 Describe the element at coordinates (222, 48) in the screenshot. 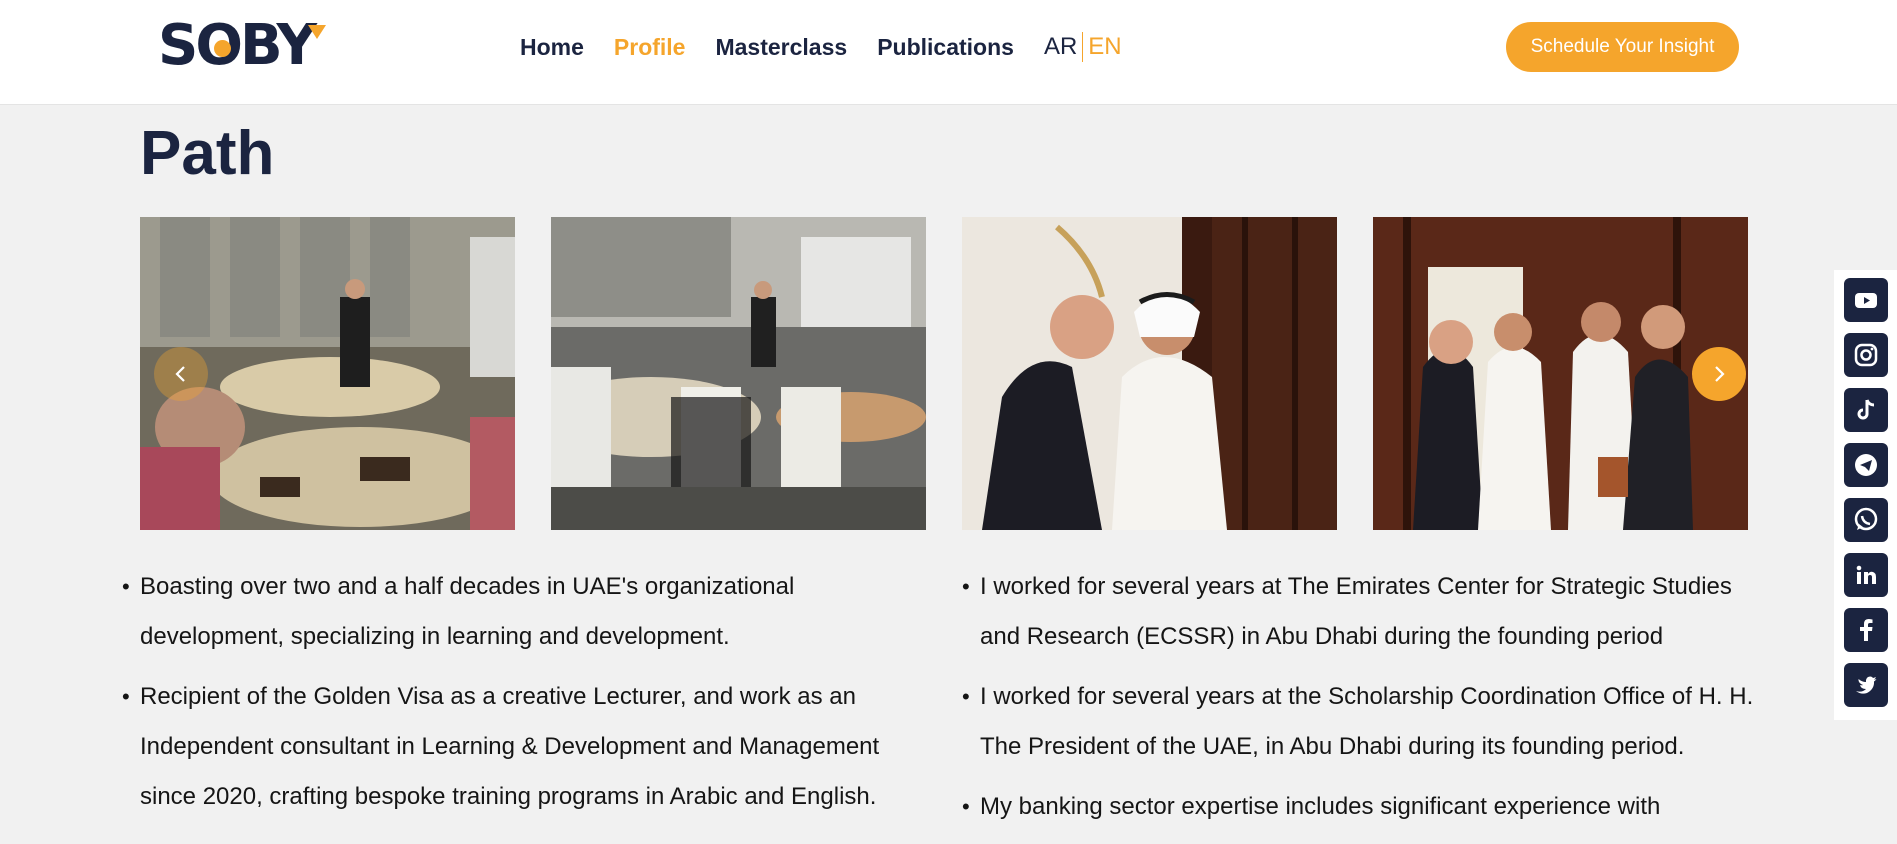

I see `logo-dot` at that location.